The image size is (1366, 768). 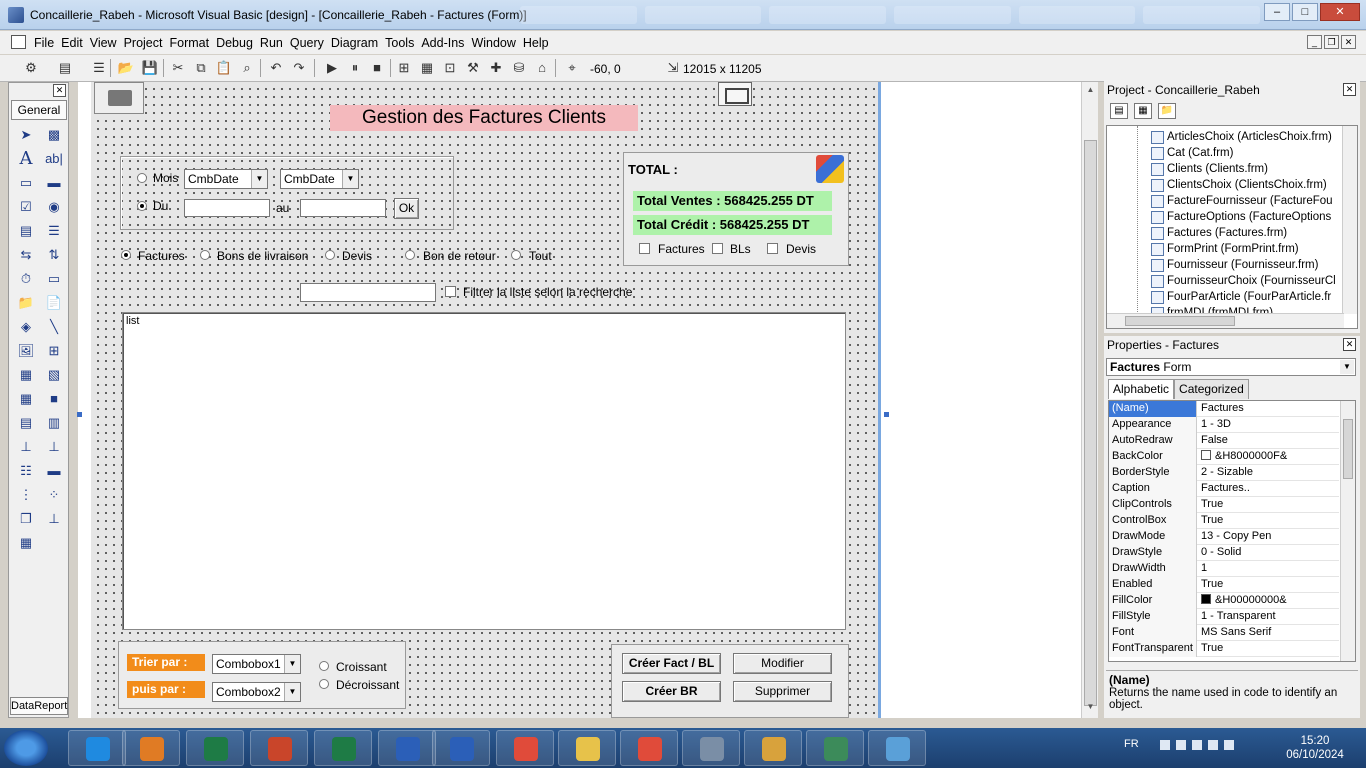 I want to click on add-project-icon: ⚙, so click(x=31, y=68).